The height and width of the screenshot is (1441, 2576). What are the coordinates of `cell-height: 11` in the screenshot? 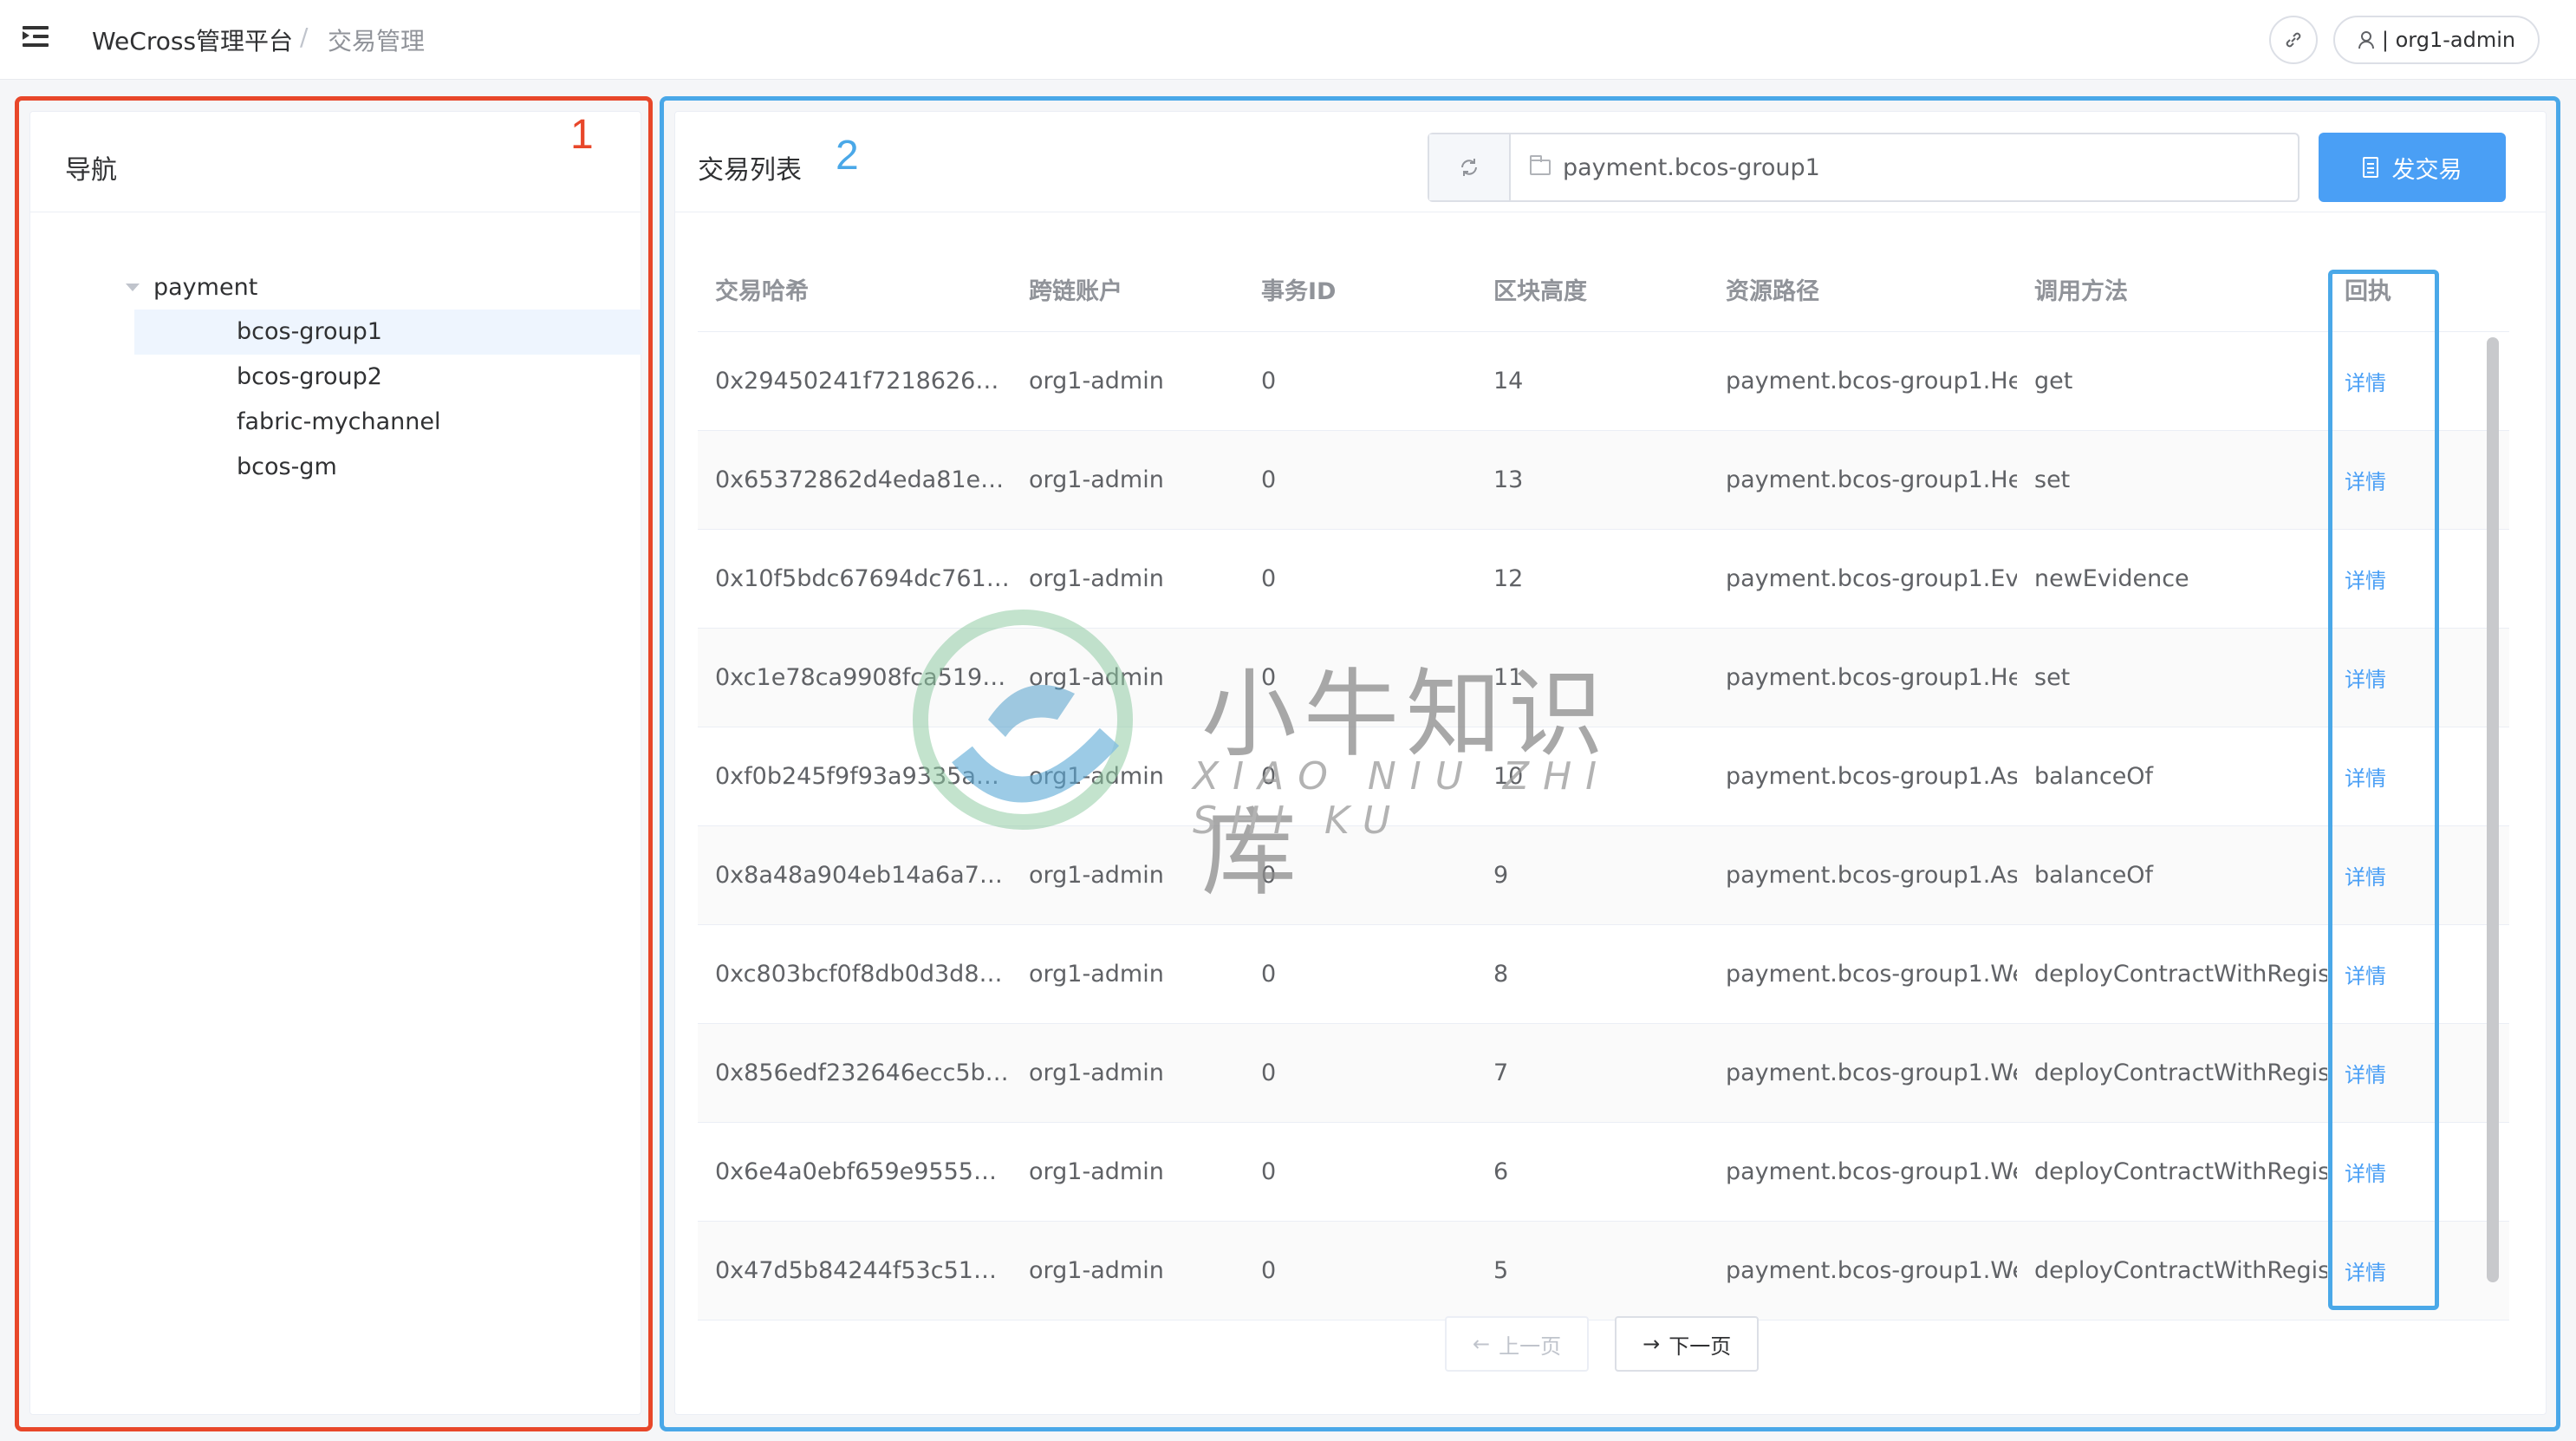 It's located at (1508, 677).